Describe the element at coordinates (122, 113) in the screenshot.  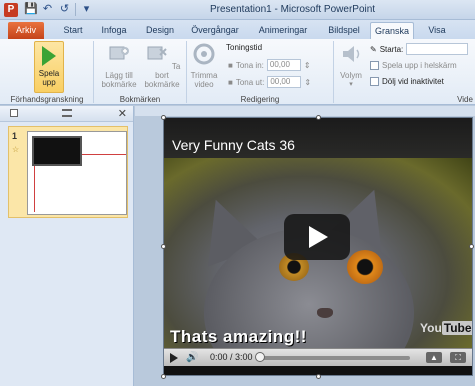
I see `close-icon: ✕` at that location.